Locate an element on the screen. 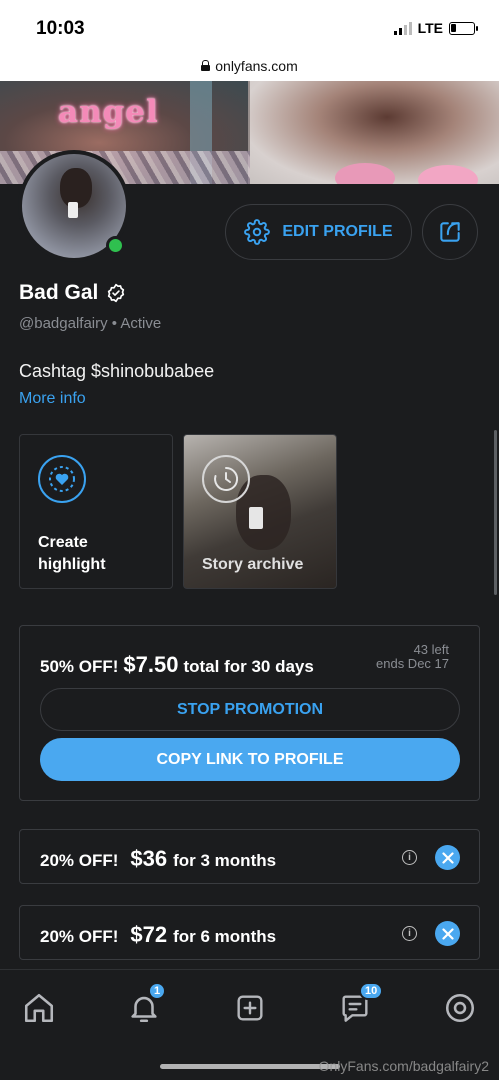 The width and height of the screenshot is (499, 1080). add-post-icon is located at coordinates (250, 1008).